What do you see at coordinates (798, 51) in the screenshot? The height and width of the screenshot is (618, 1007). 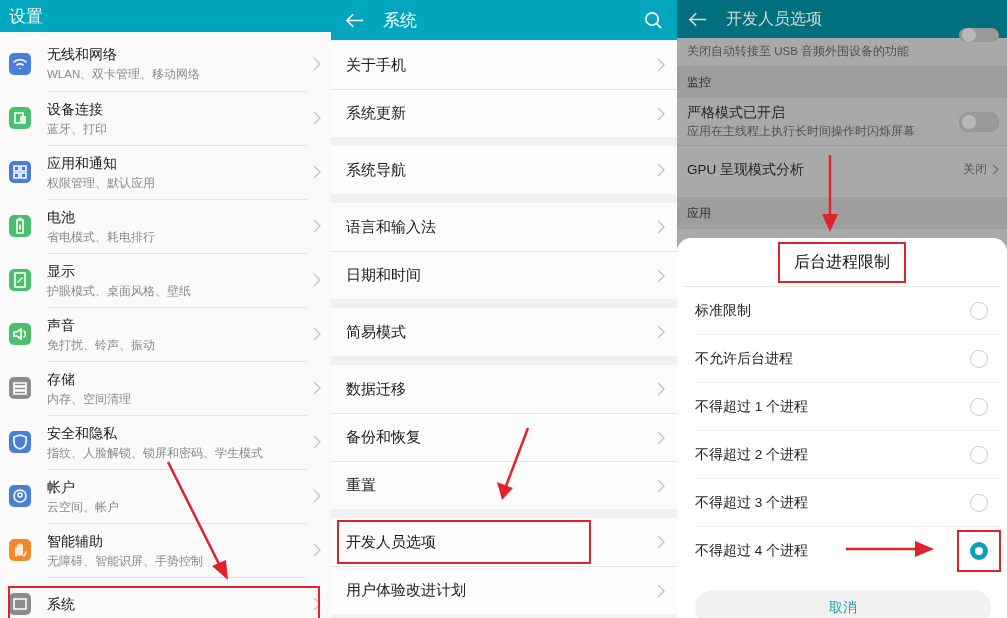 I see `setting-description: 关闭自动转接至 USB 音频外围设备的功能` at bounding box center [798, 51].